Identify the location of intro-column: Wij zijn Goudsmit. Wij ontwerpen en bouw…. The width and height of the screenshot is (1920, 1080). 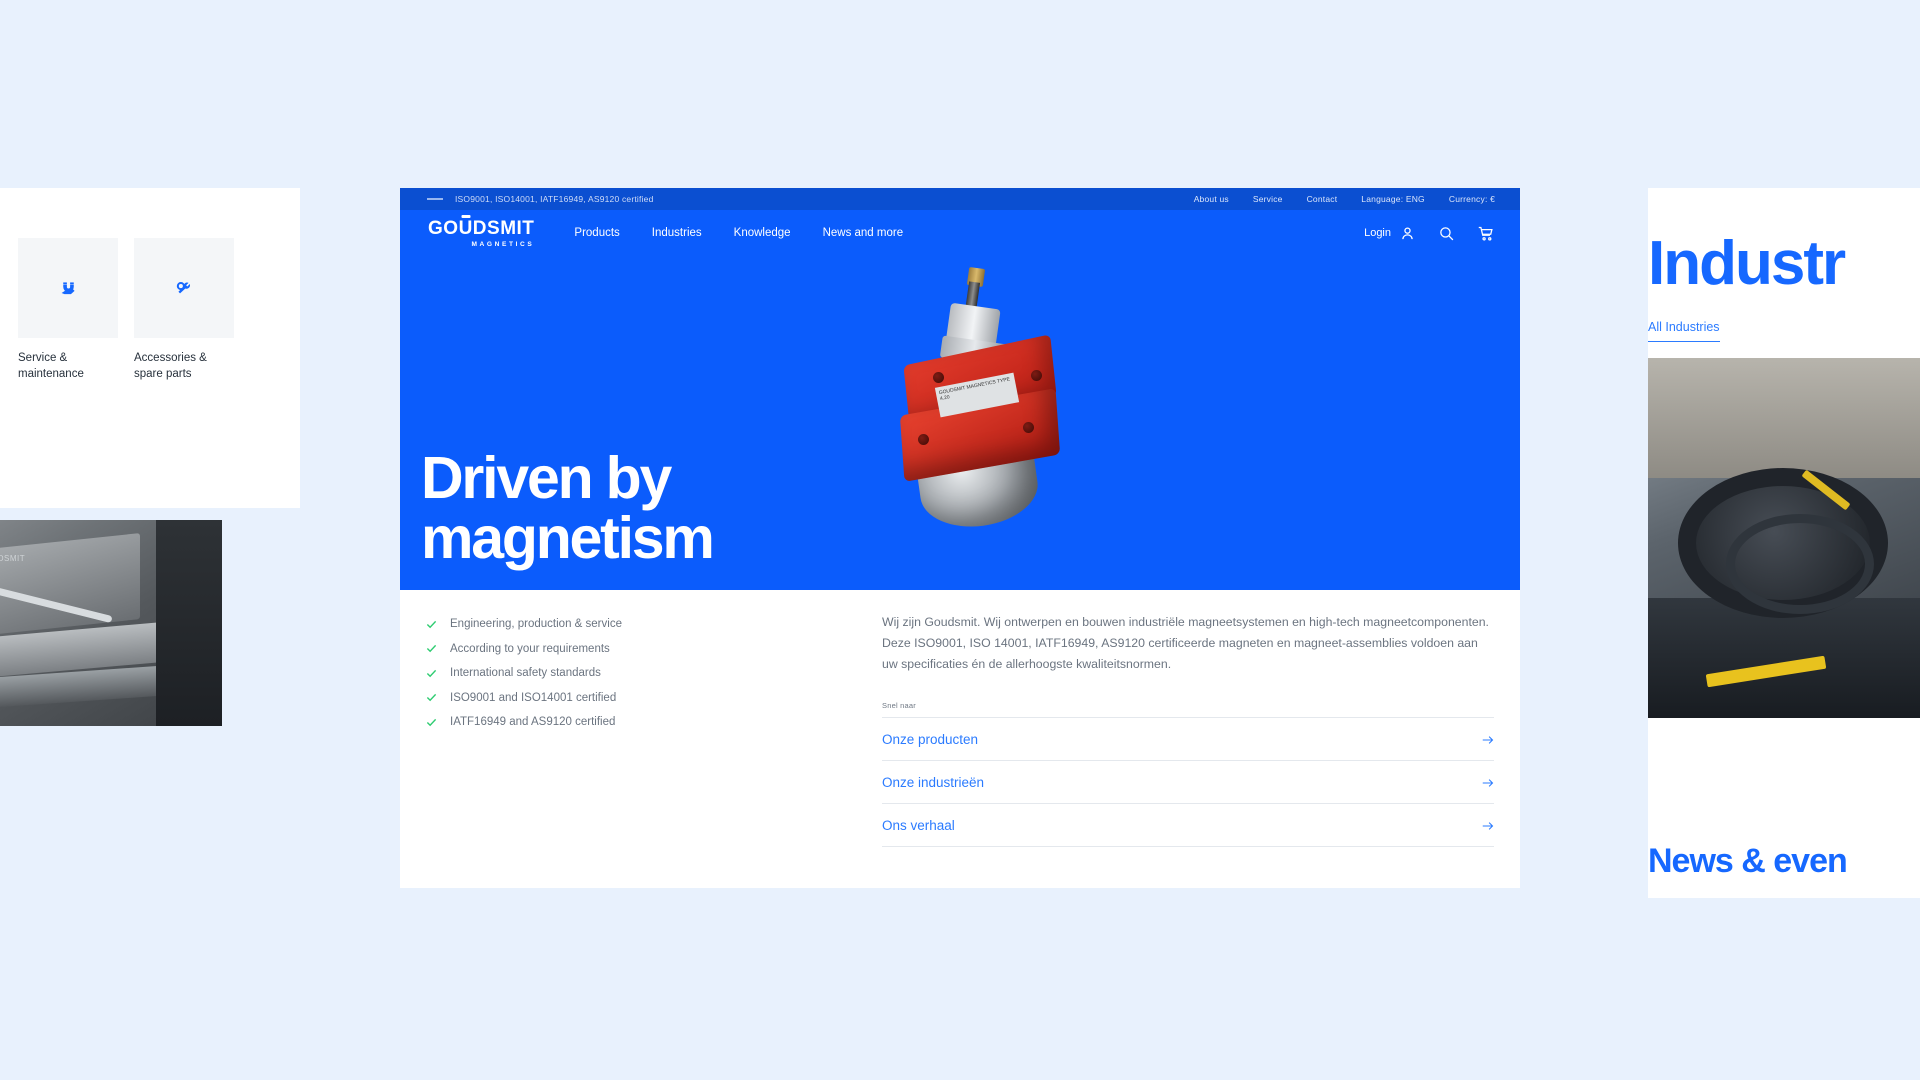
(1188, 730).